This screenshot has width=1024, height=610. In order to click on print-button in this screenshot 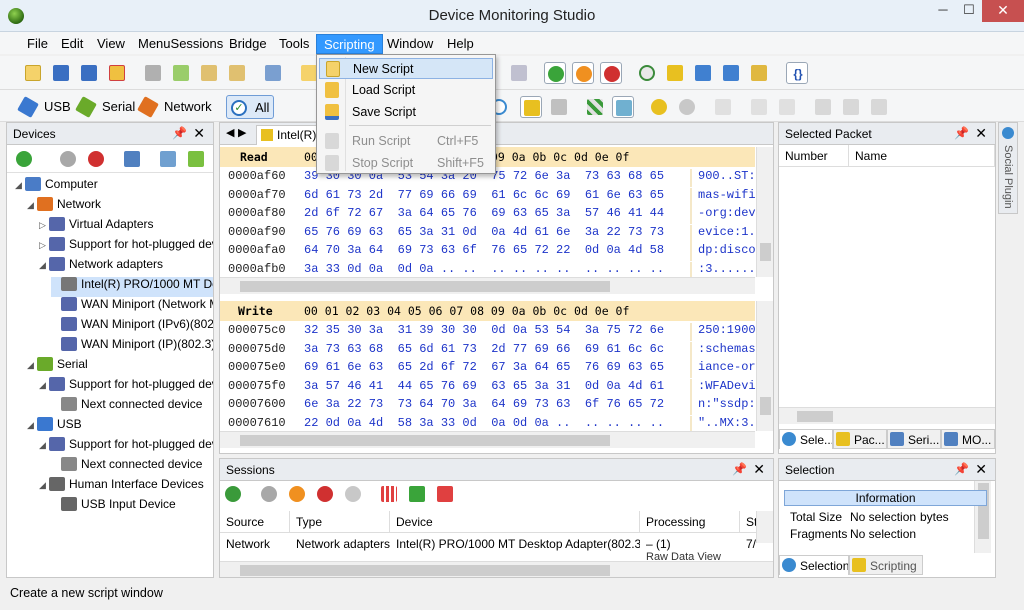, I will do `click(519, 73)`.